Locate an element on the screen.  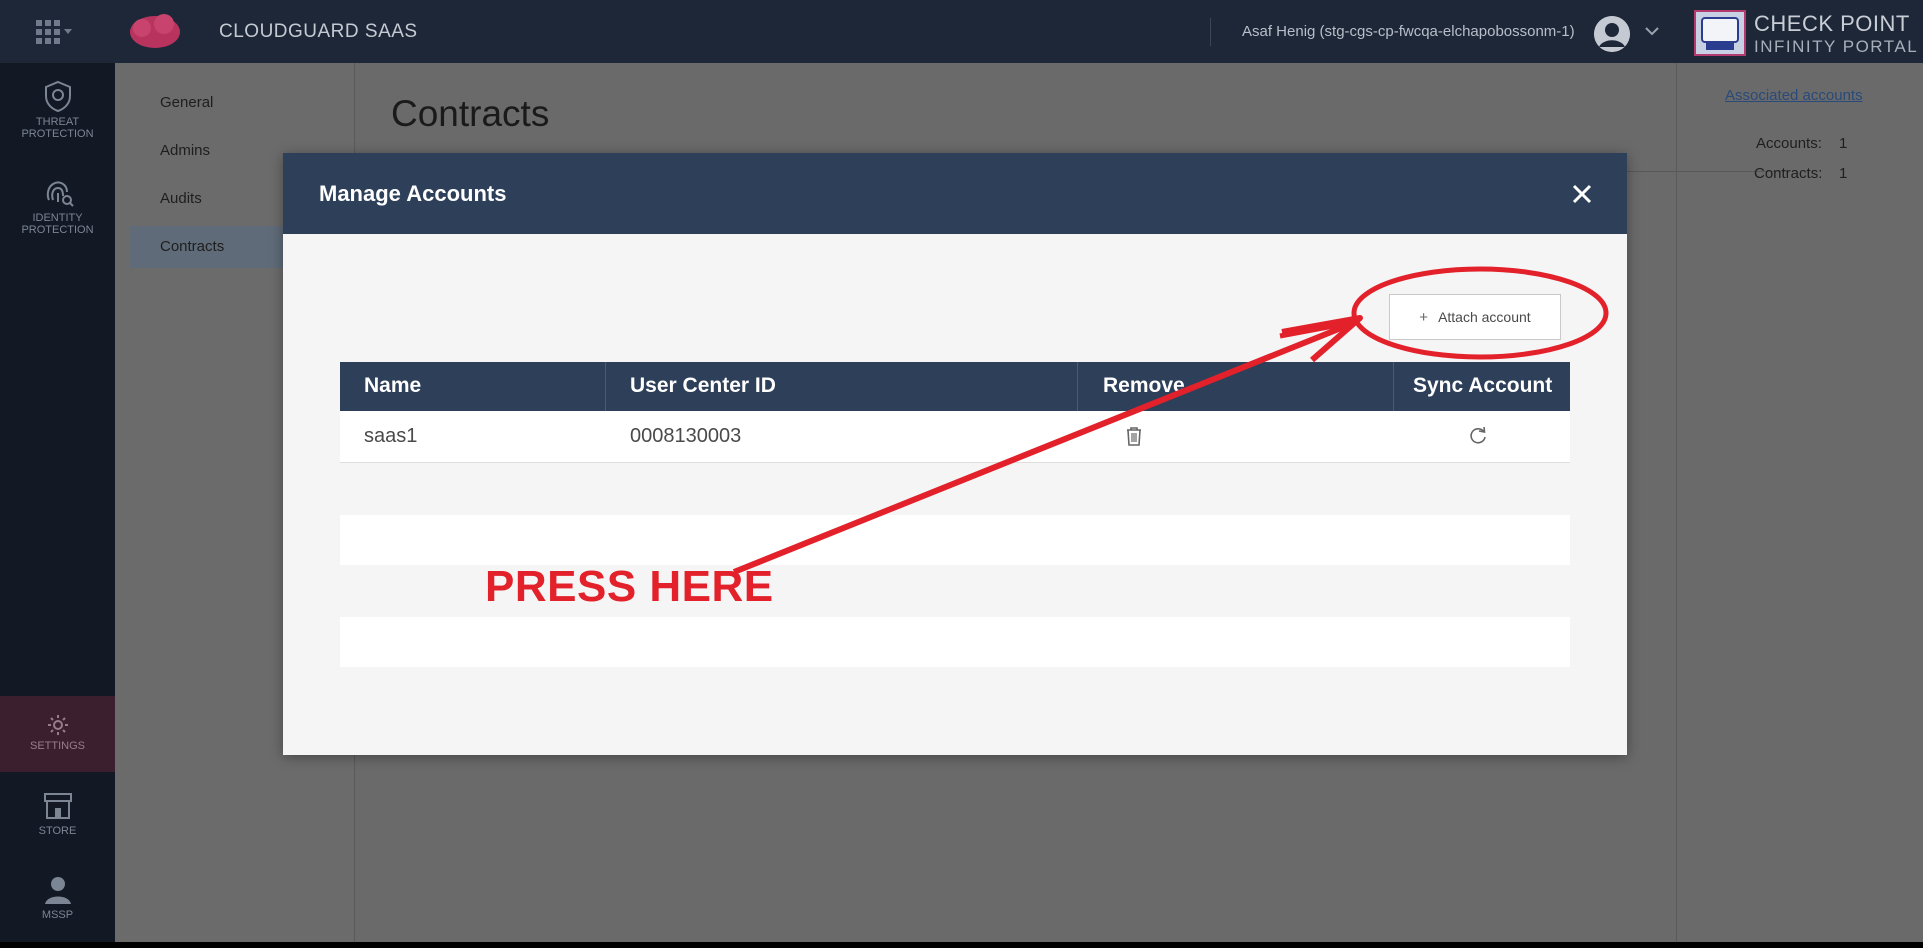
contracts-value: 1 is located at coordinates (1843, 173).